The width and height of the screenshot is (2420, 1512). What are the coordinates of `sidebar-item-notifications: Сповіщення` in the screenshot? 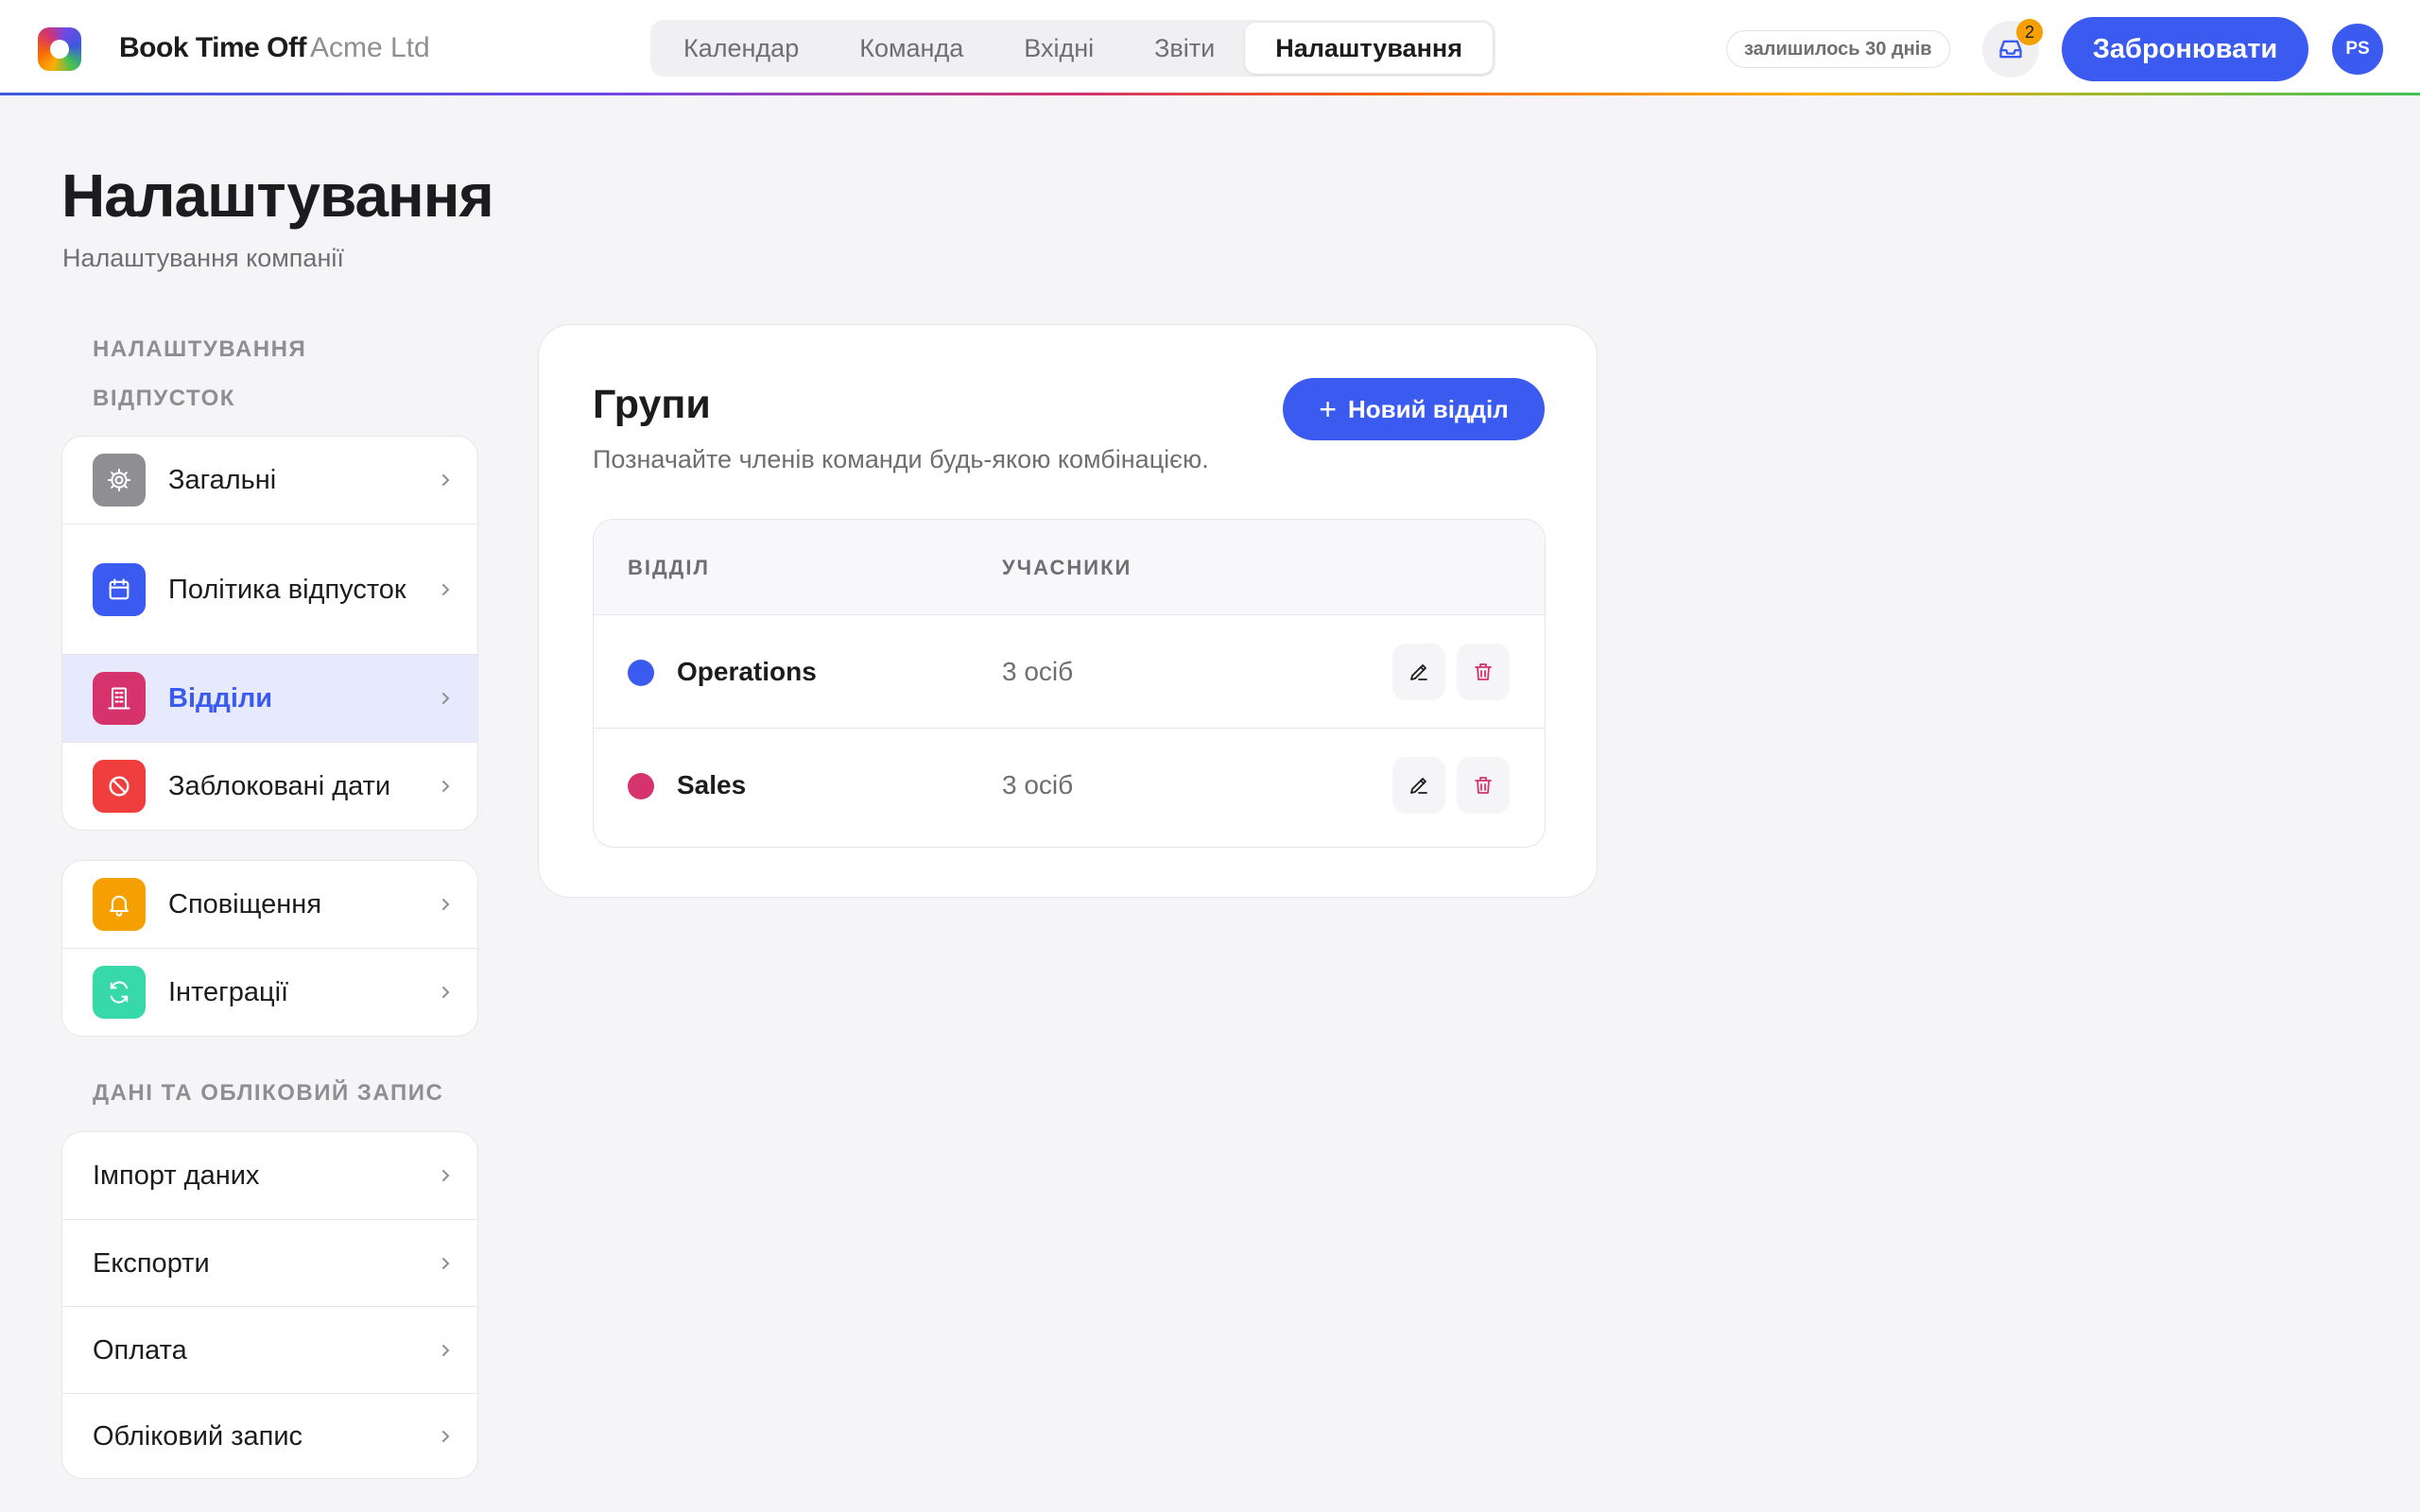 It's located at (270, 905).